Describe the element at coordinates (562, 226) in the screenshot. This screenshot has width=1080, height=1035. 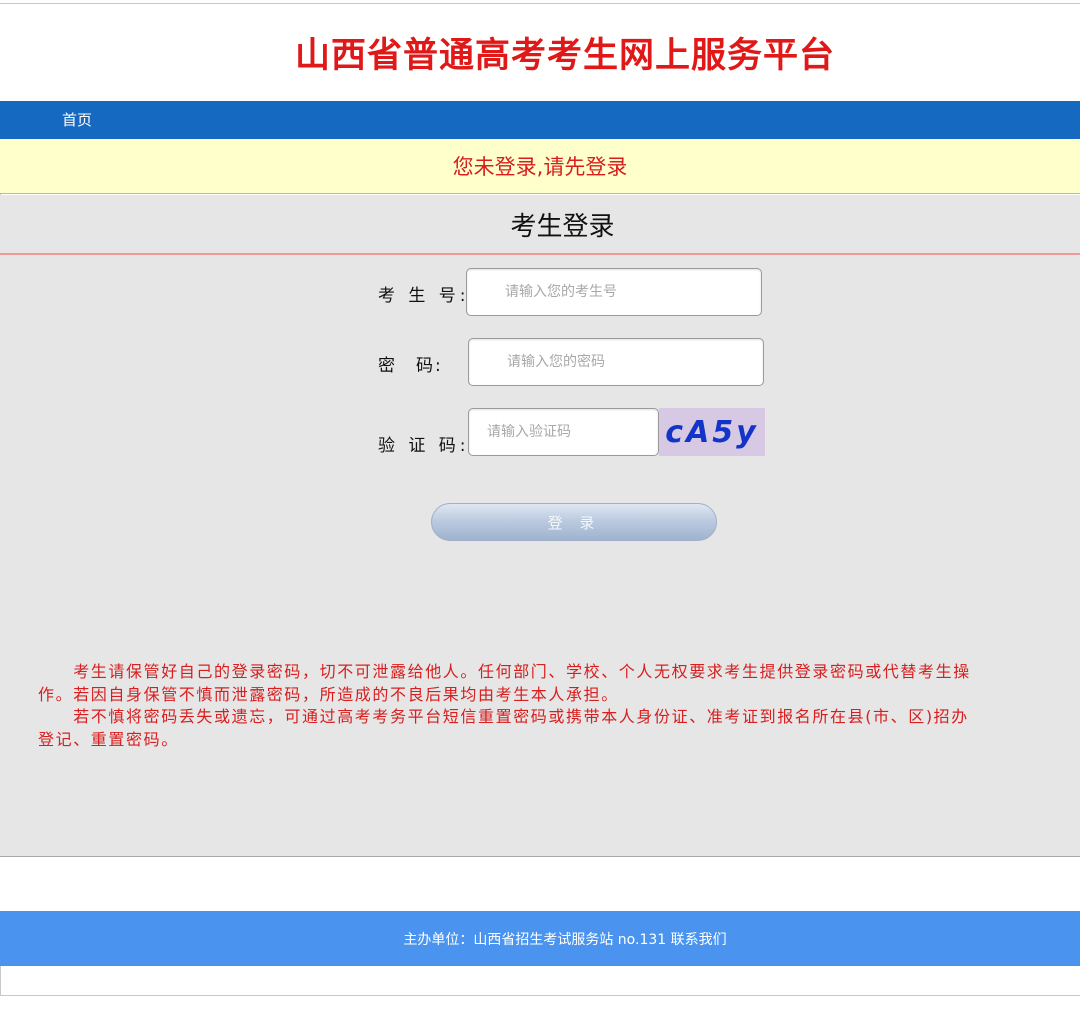
I see `login-heading-text: 考生登录` at that location.